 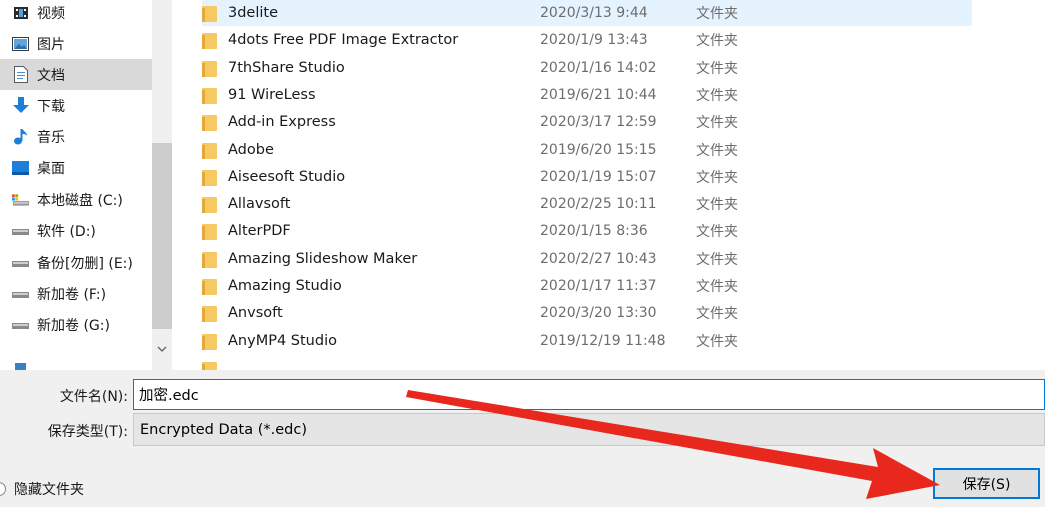 I want to click on filename-input, so click(x=589, y=394).